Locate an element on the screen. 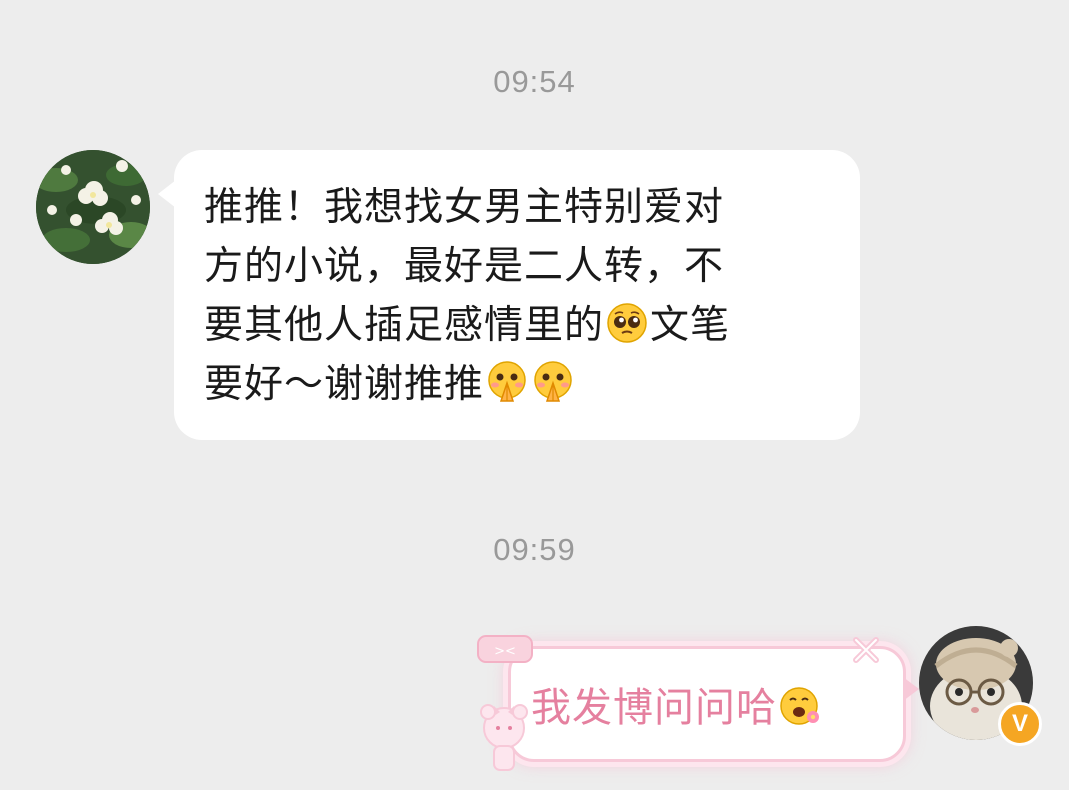 The image size is (1069, 790). bear-sticker-decoration is located at coordinates (504, 740).